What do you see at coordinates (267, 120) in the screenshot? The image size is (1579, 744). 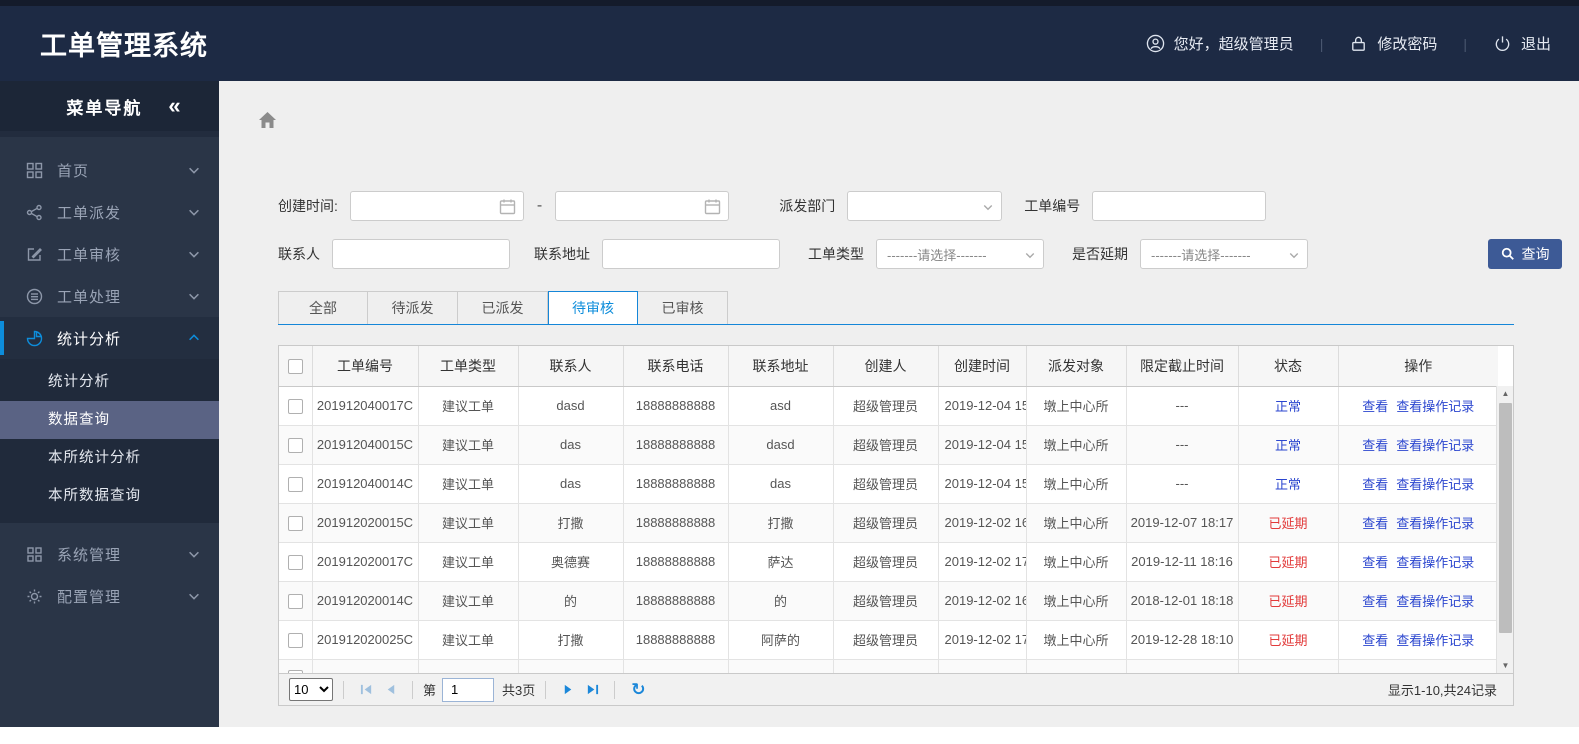 I see `home-icon` at bounding box center [267, 120].